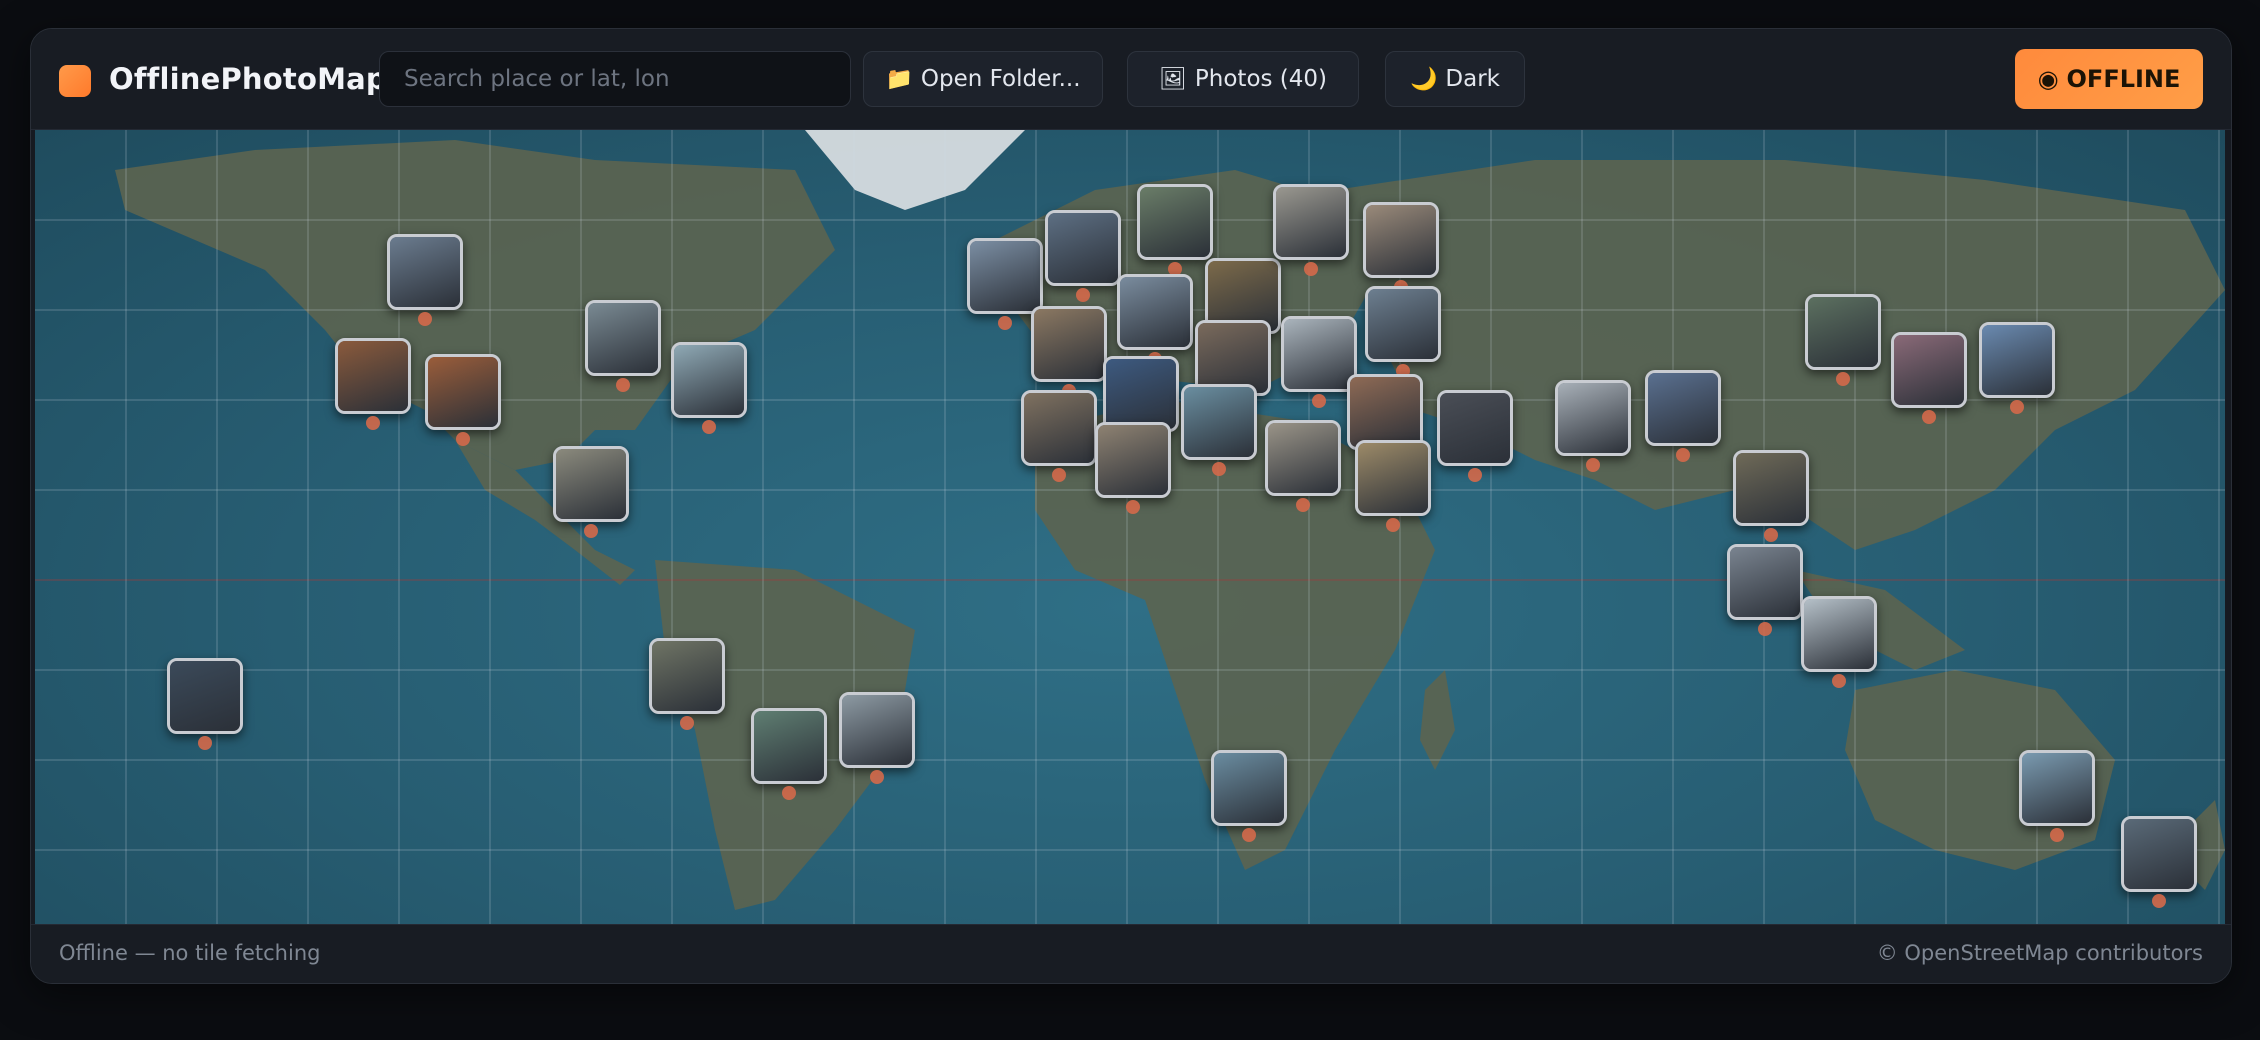  Describe the element at coordinates (1393, 478) in the screenshot. I see `photo-marker-pyramids` at that location.